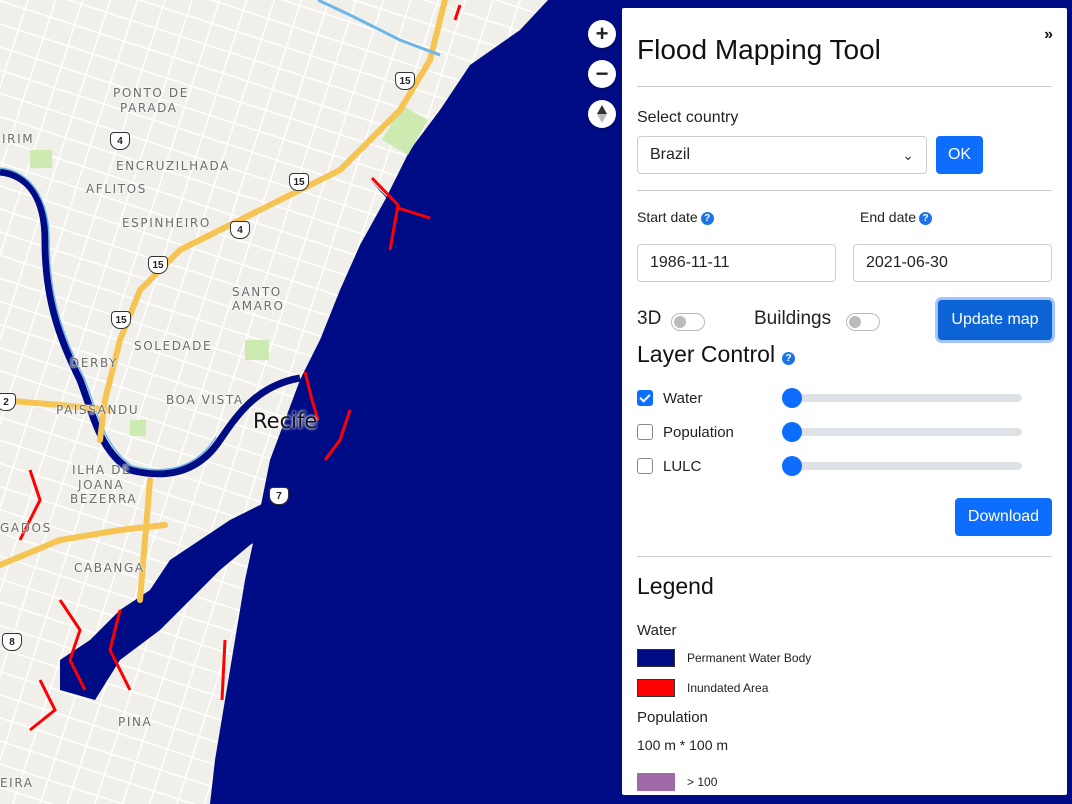 This screenshot has height=804, width=1072. What do you see at coordinates (902, 466) in the screenshot?
I see `lulc-opacity-slider` at bounding box center [902, 466].